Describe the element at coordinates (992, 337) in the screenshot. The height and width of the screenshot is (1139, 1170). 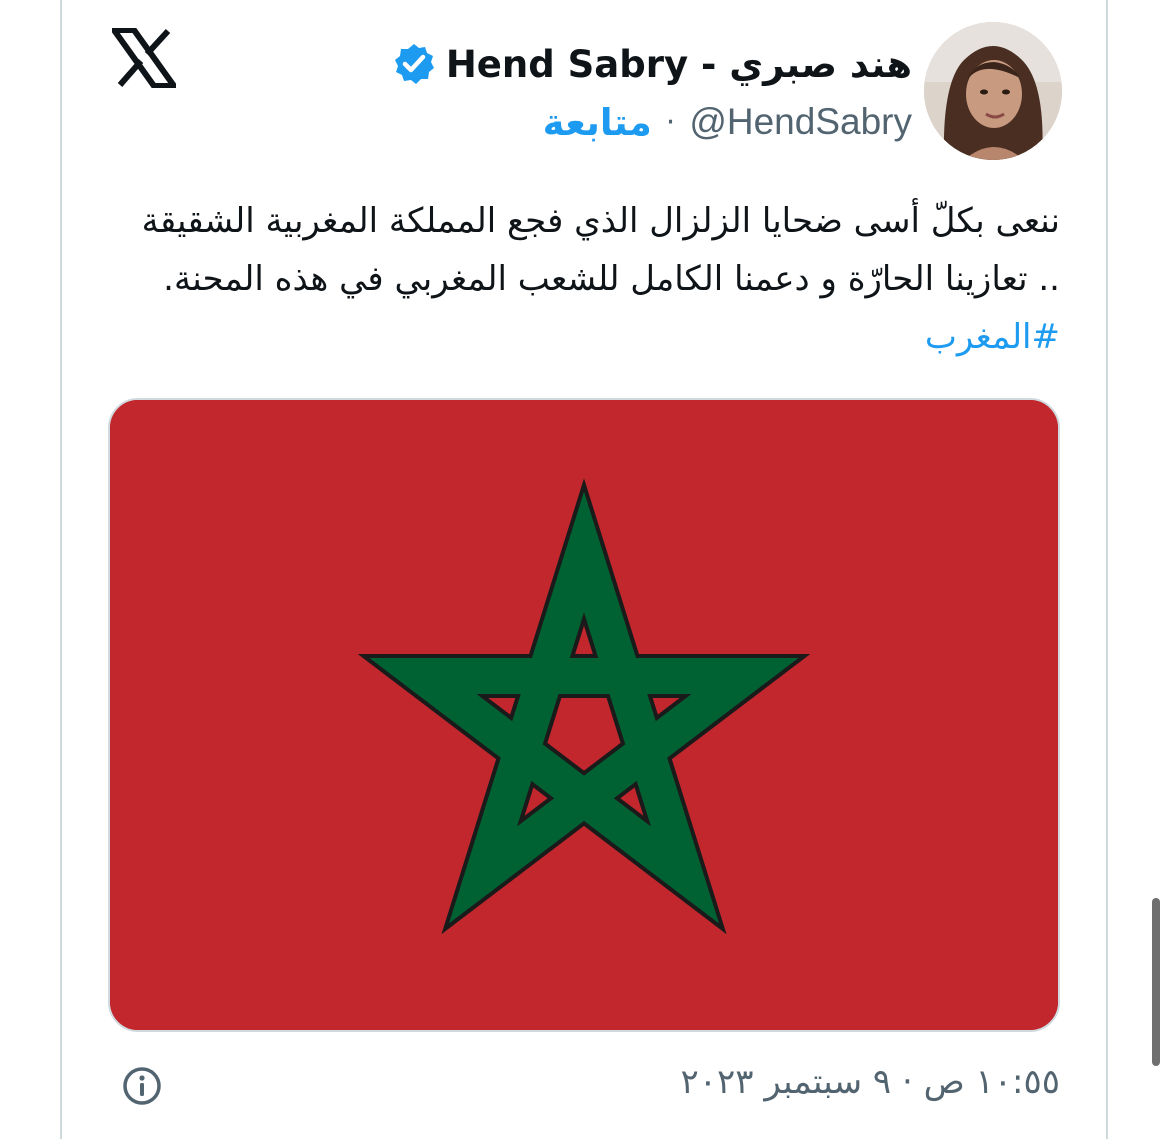
I see `hashtag-link: #المغرب` at that location.